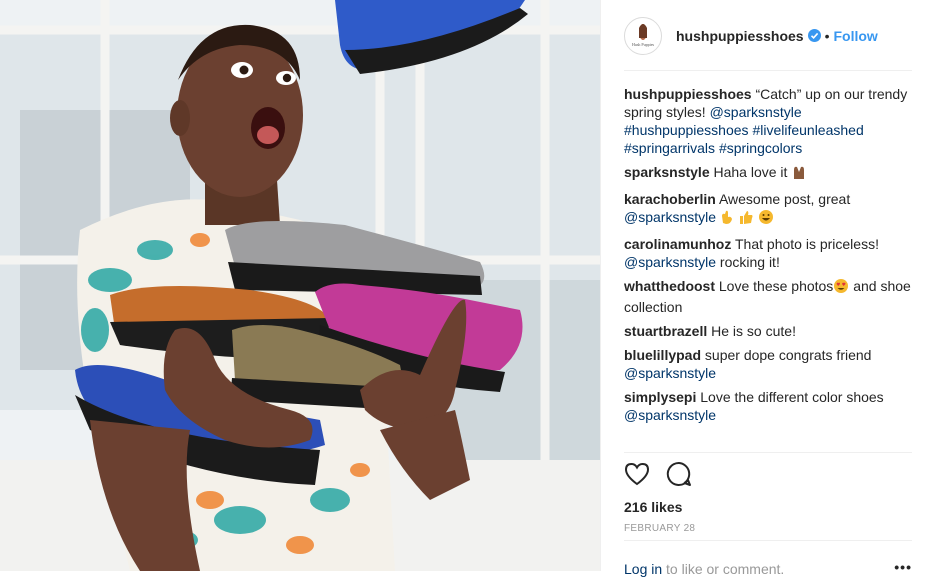 The height and width of the screenshot is (580, 933). What do you see at coordinates (679, 476) in the screenshot?
I see `comment-icon` at bounding box center [679, 476].